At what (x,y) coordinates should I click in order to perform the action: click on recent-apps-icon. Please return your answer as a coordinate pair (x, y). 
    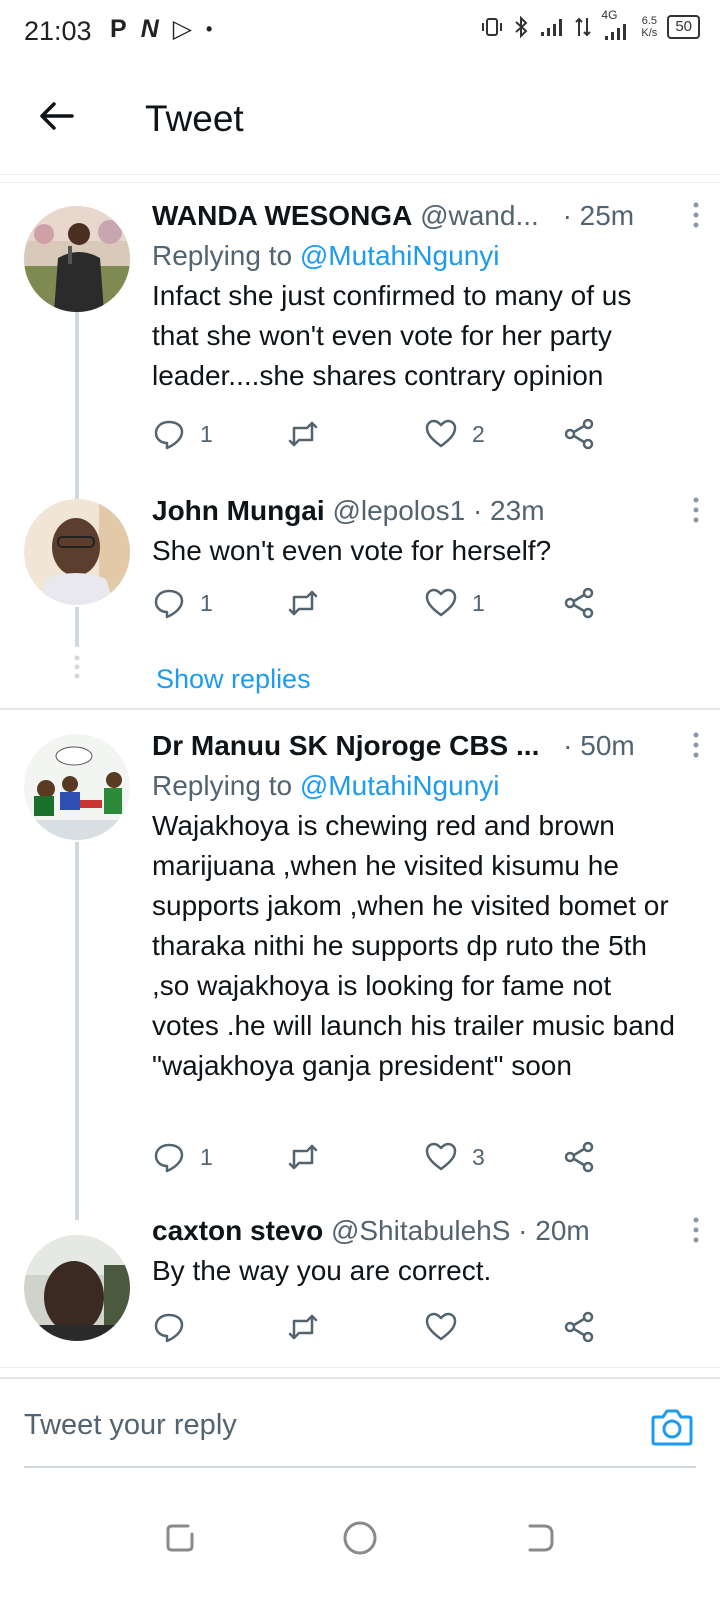
    Looking at the image, I should click on (180, 1538).